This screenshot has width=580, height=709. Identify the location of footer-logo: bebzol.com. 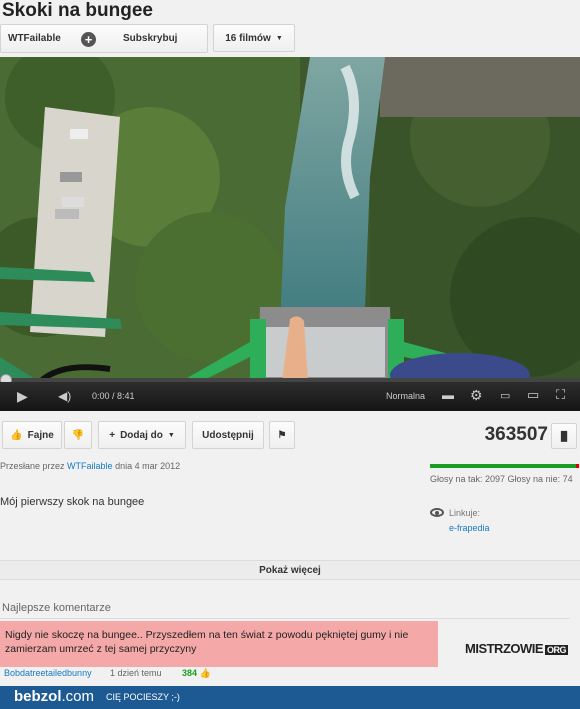
(54, 696).